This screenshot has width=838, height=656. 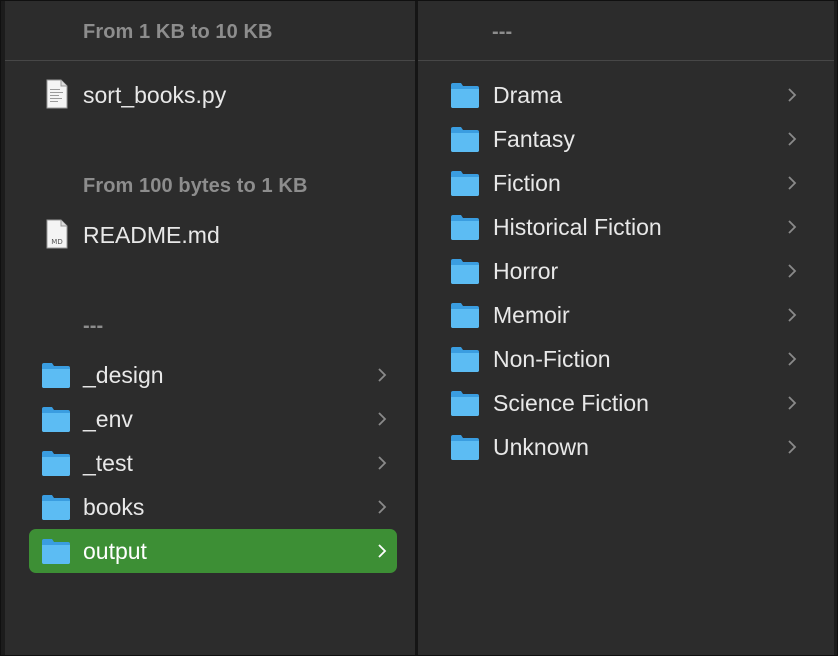 What do you see at coordinates (178, 32) in the screenshot?
I see `group-heading-1kb-10kb: From 1 KB to 10 KB` at bounding box center [178, 32].